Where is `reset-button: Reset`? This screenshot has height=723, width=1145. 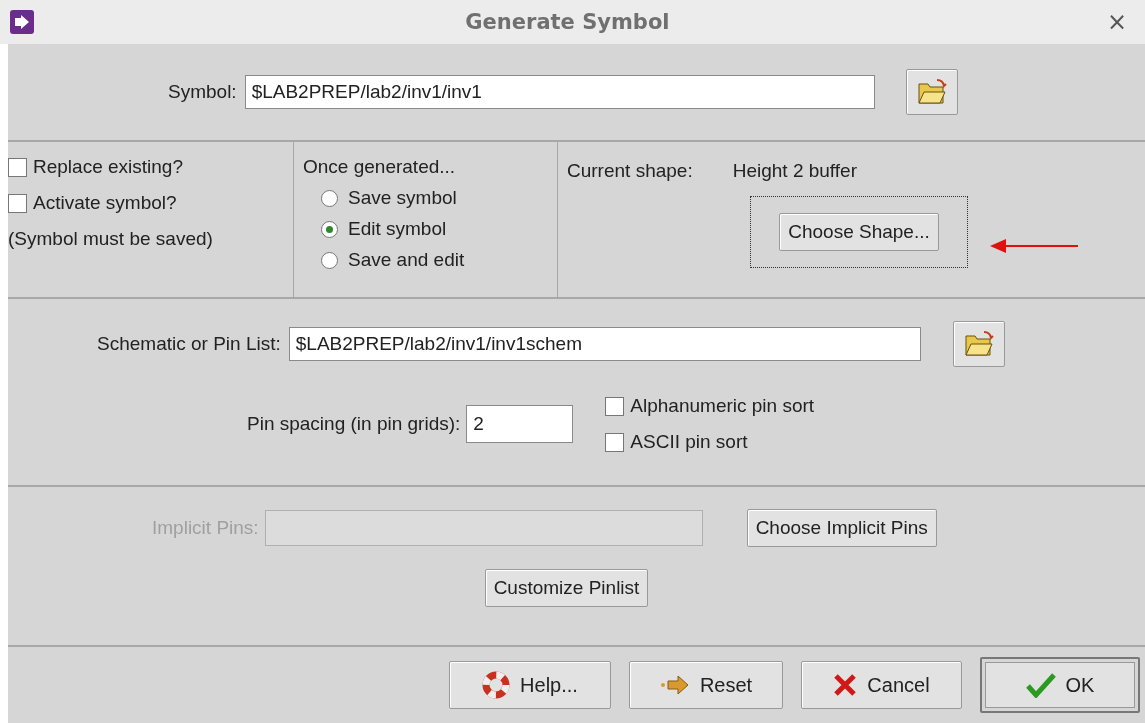
reset-button: Reset is located at coordinates (706, 685).